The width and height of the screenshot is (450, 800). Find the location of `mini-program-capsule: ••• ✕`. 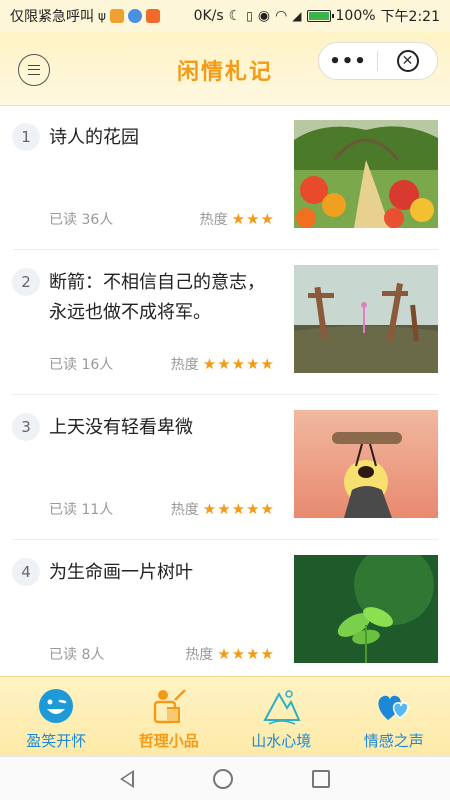

mini-program-capsule: ••• ✕ is located at coordinates (378, 61).